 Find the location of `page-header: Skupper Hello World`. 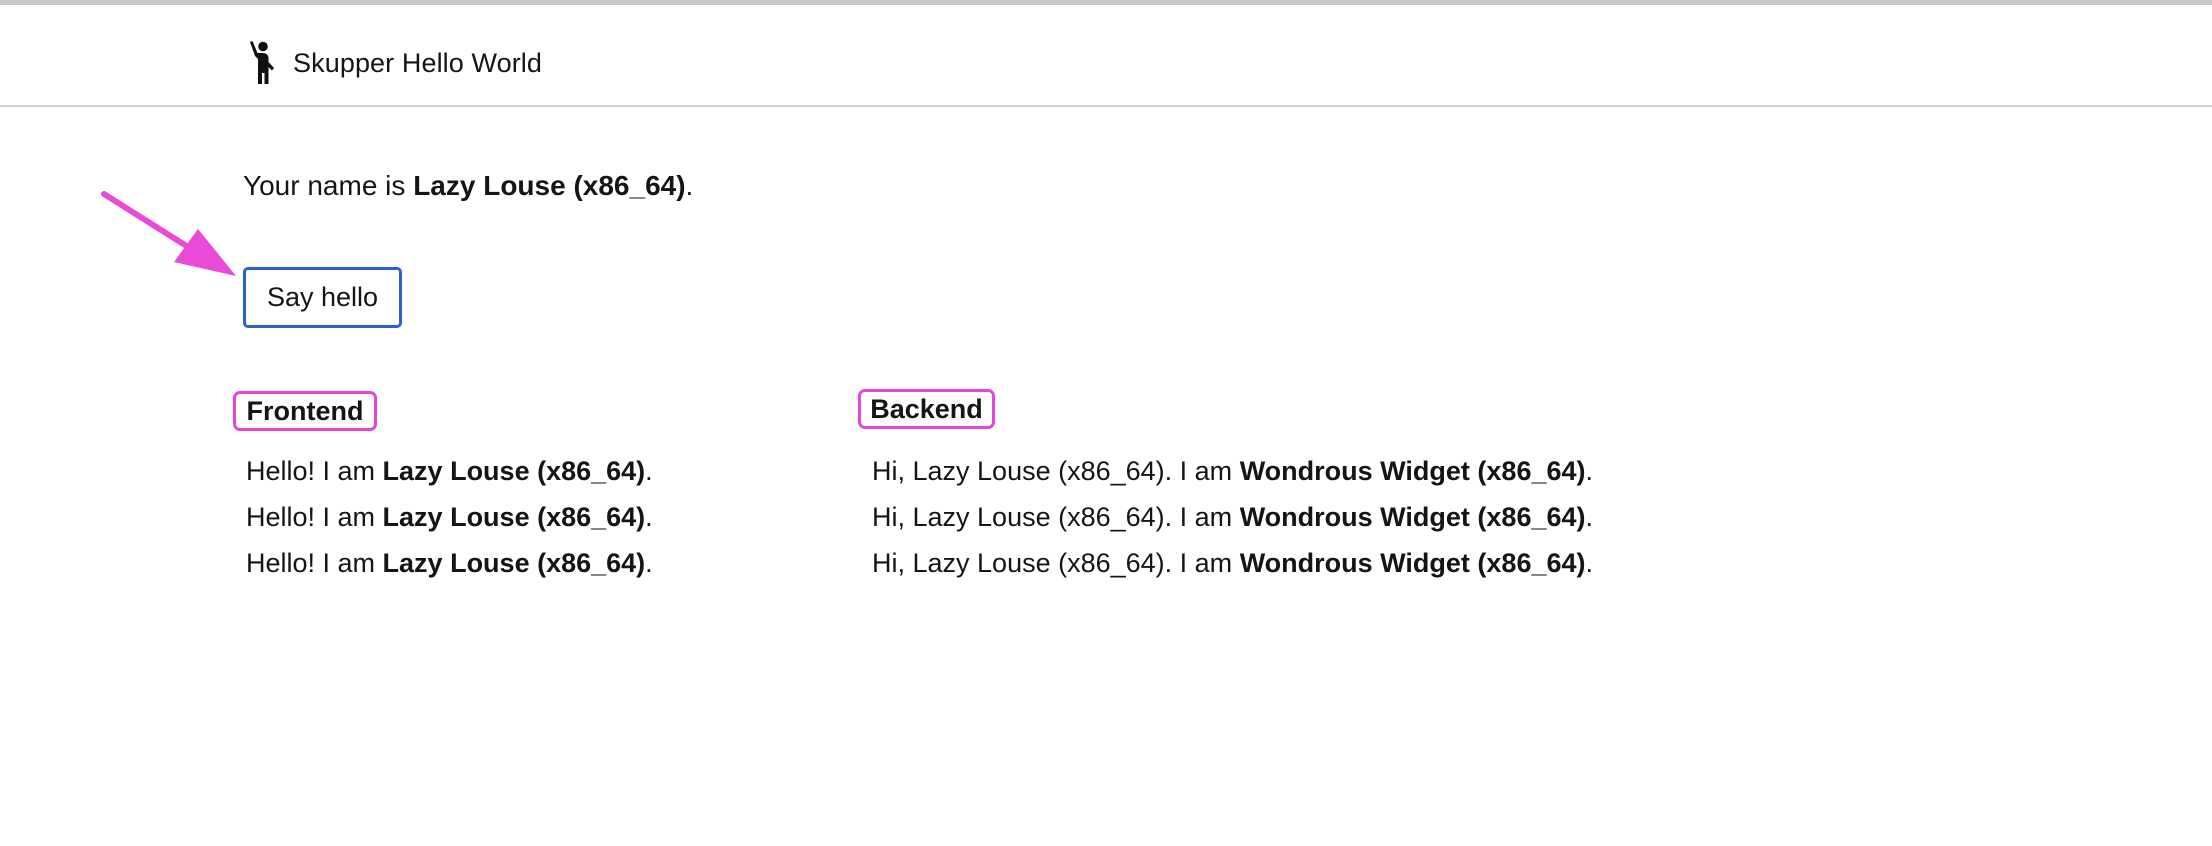

page-header: Skupper Hello World is located at coordinates (1106, 56).